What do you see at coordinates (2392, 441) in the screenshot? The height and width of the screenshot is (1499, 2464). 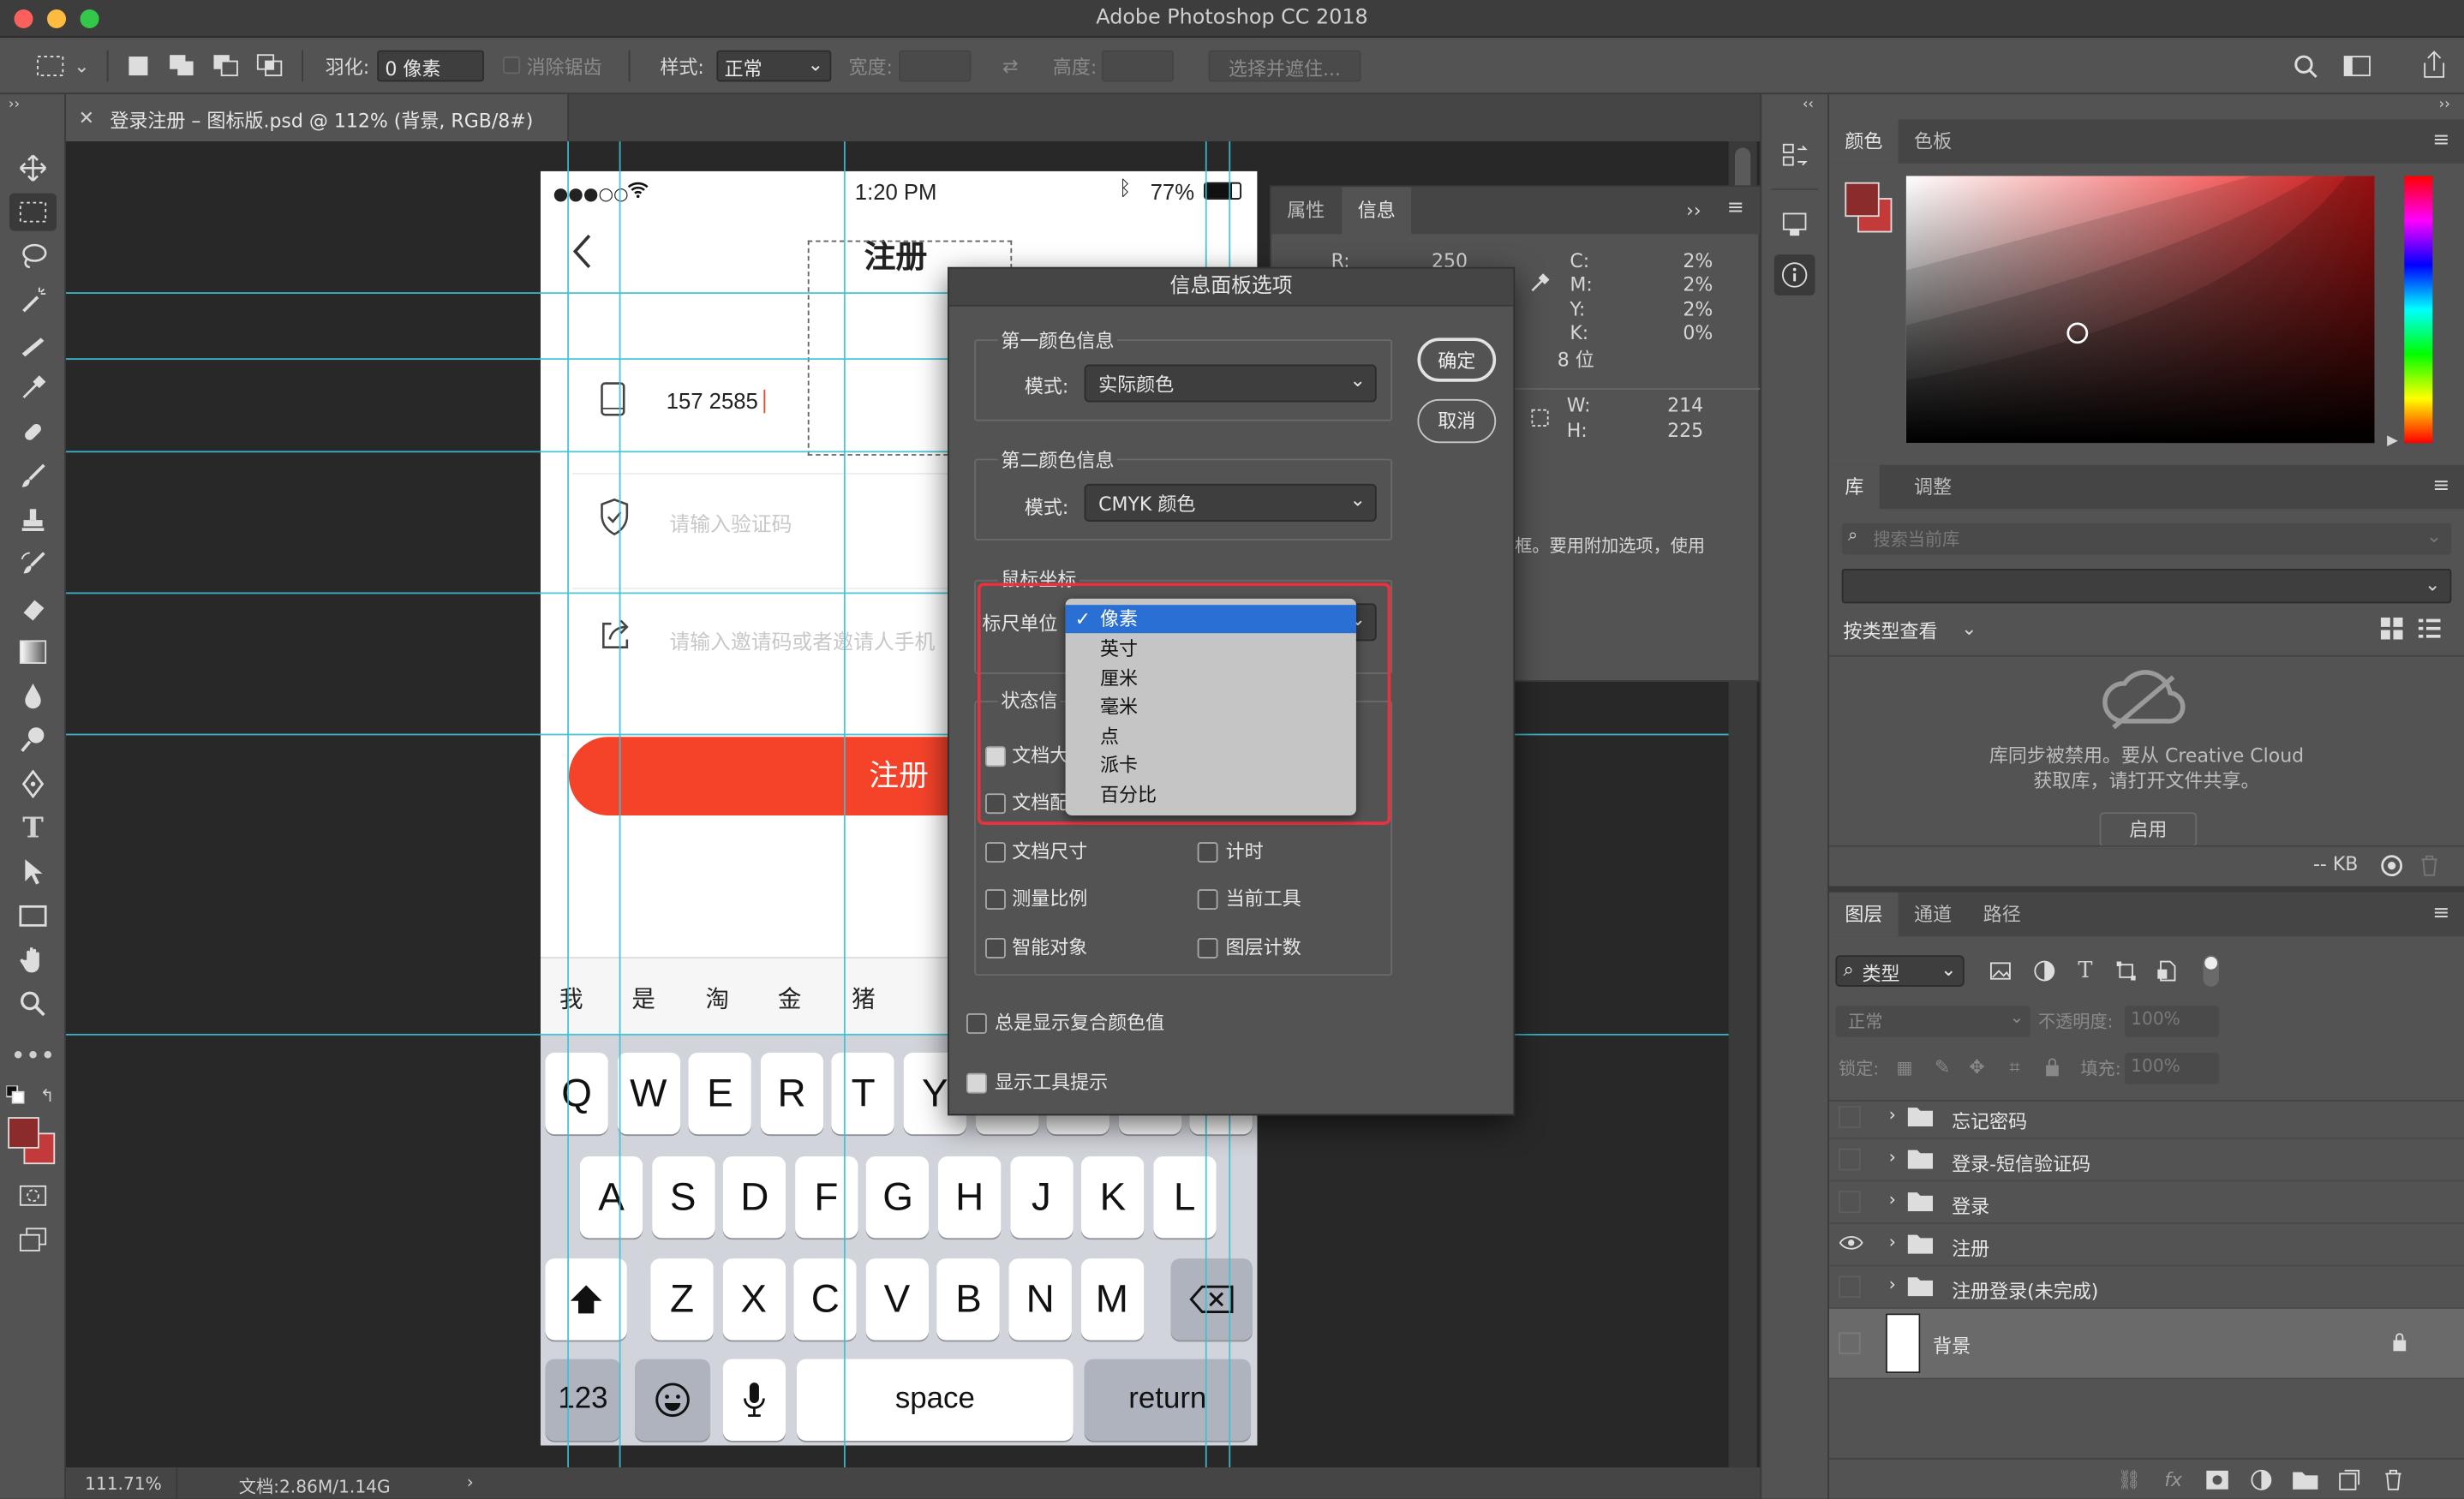 I see `hue-slider-marker: ▶` at bounding box center [2392, 441].